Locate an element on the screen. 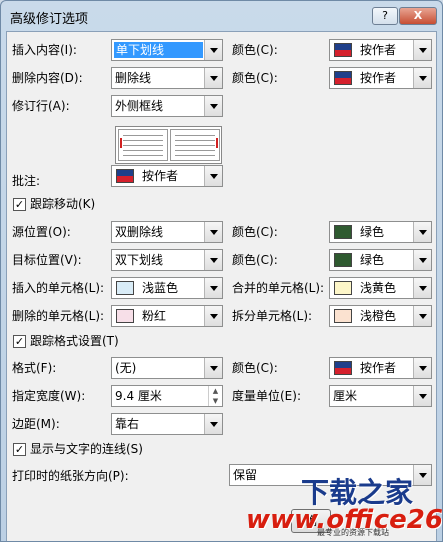  split-cells-combo: 浅橙色 is located at coordinates (380, 316).